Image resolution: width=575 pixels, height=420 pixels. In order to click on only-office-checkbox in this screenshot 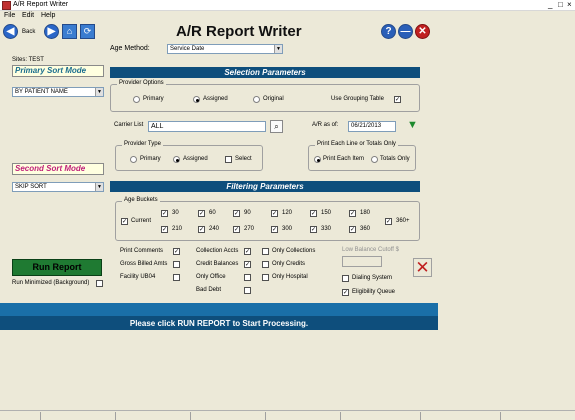, I will do `click(247, 277)`.